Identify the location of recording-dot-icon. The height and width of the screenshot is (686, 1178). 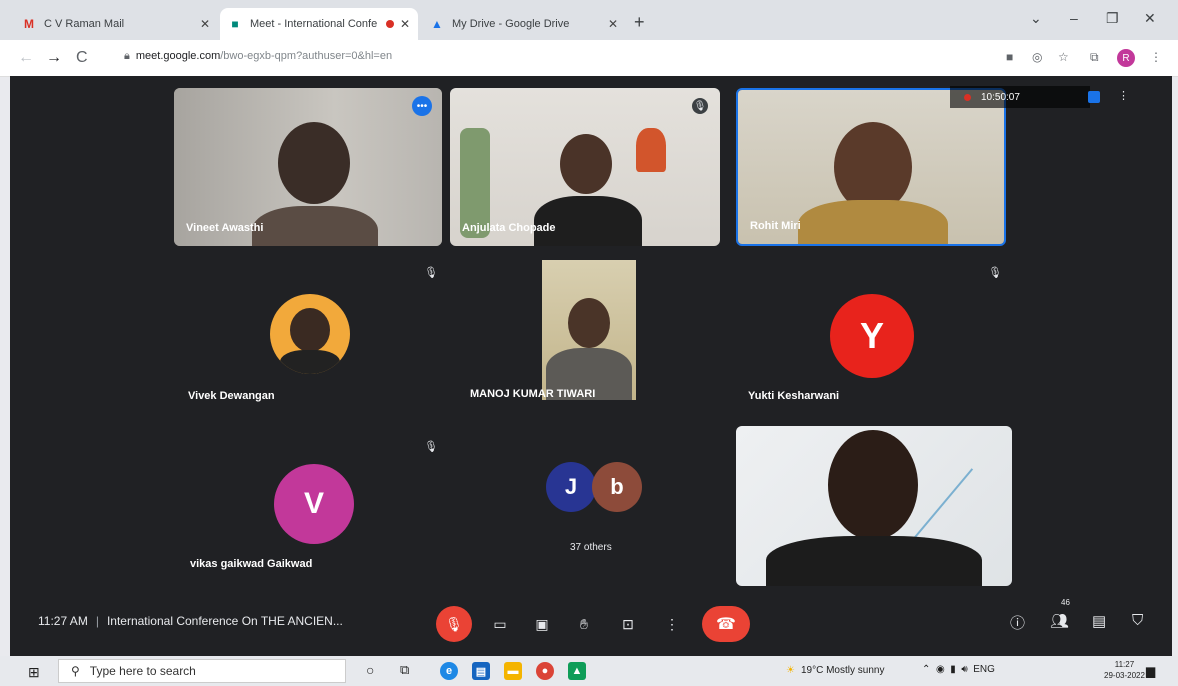
(389, 24).